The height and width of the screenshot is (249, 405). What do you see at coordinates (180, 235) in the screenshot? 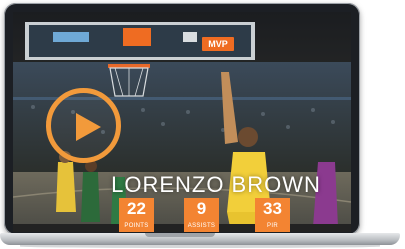
I see `laptop-notch` at bounding box center [180, 235].